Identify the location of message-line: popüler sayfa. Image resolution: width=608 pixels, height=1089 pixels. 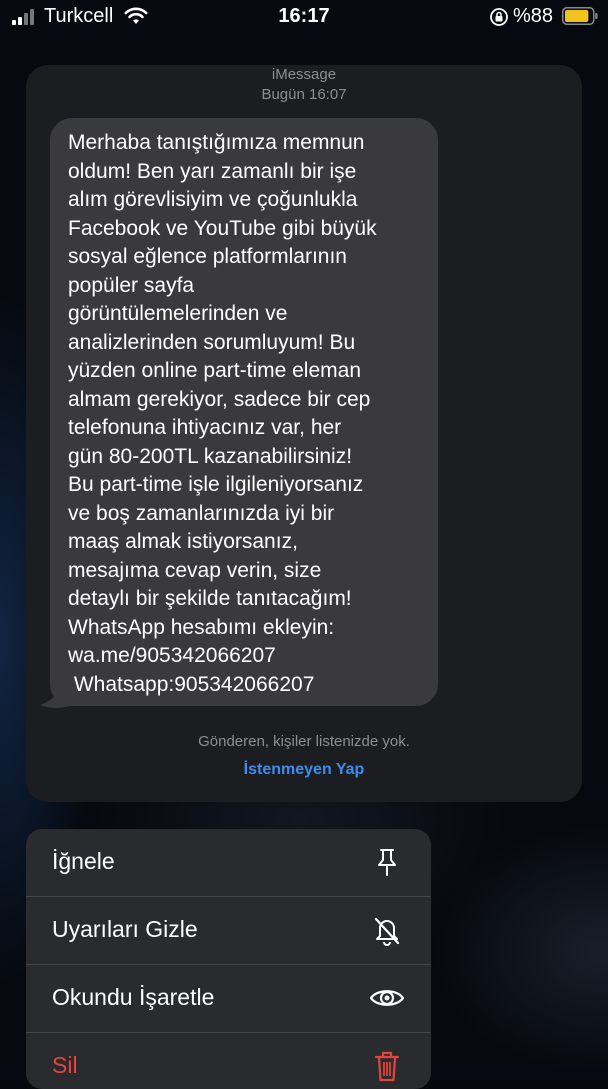
(131, 285).